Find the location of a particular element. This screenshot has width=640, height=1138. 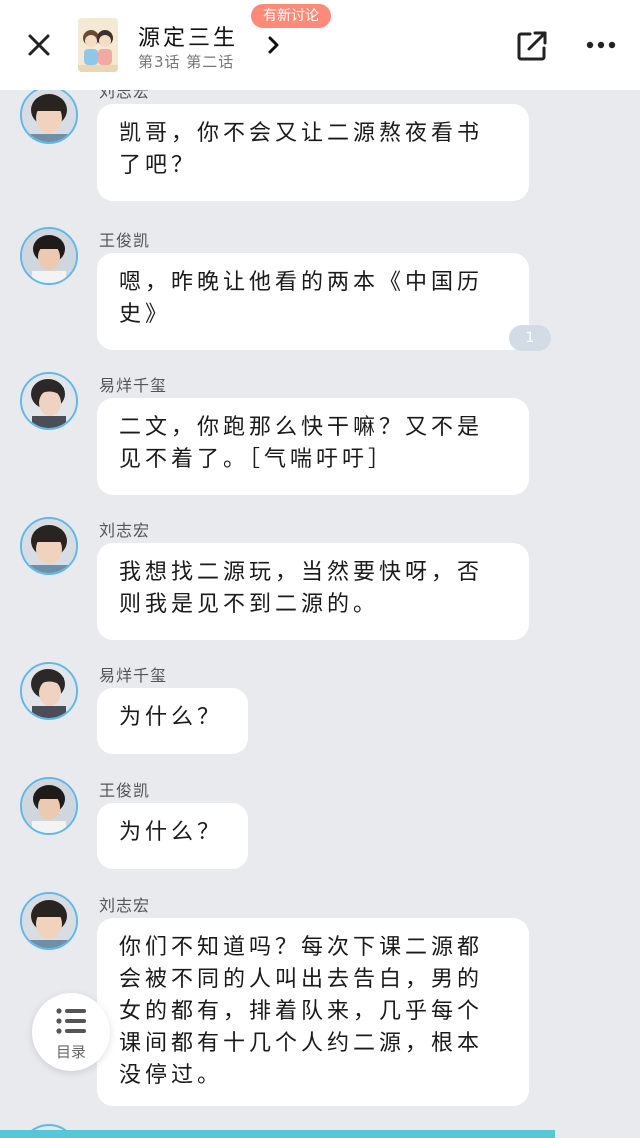

table-of-contents-button: 目录 is located at coordinates (71, 1032).